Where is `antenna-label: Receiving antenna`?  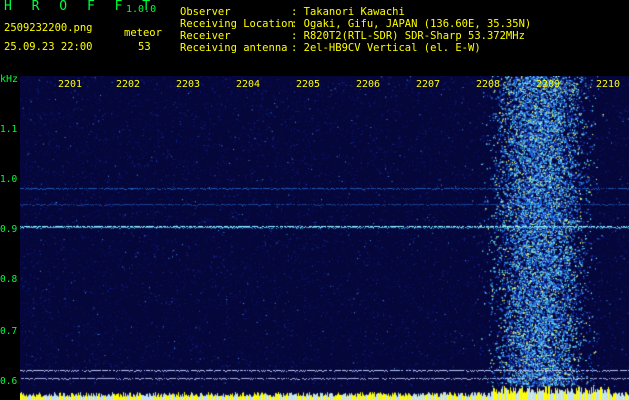 antenna-label: Receiving antenna is located at coordinates (234, 48).